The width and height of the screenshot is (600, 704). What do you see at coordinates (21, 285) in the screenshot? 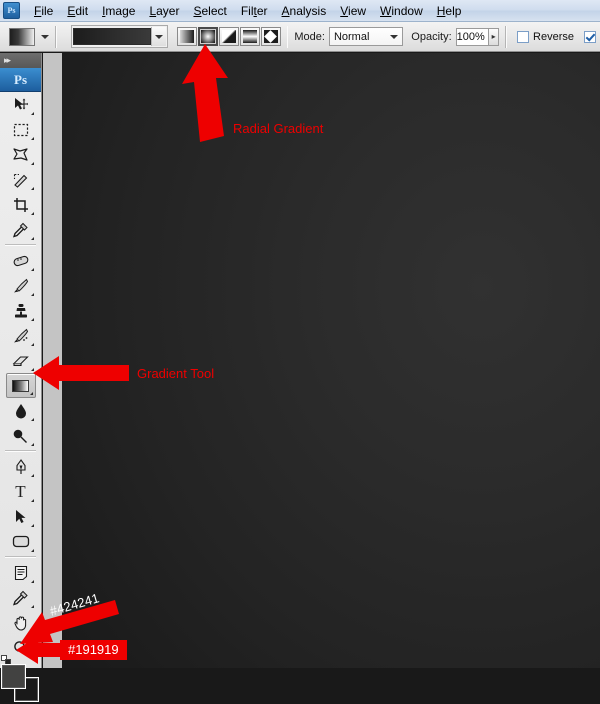
I see `tool-brush` at bounding box center [21, 285].